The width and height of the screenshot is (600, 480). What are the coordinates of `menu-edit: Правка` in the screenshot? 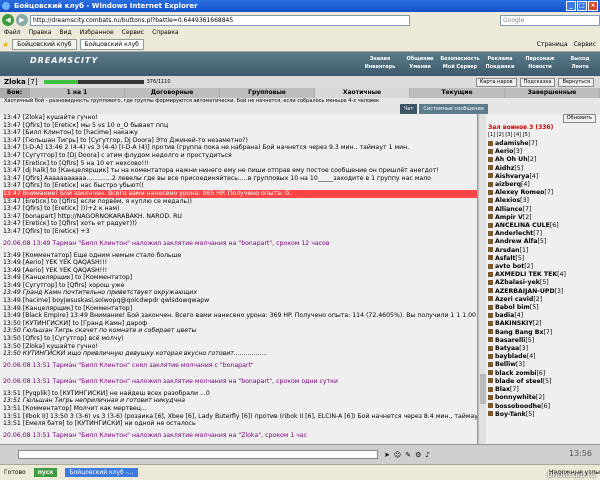 It's located at (40, 33).